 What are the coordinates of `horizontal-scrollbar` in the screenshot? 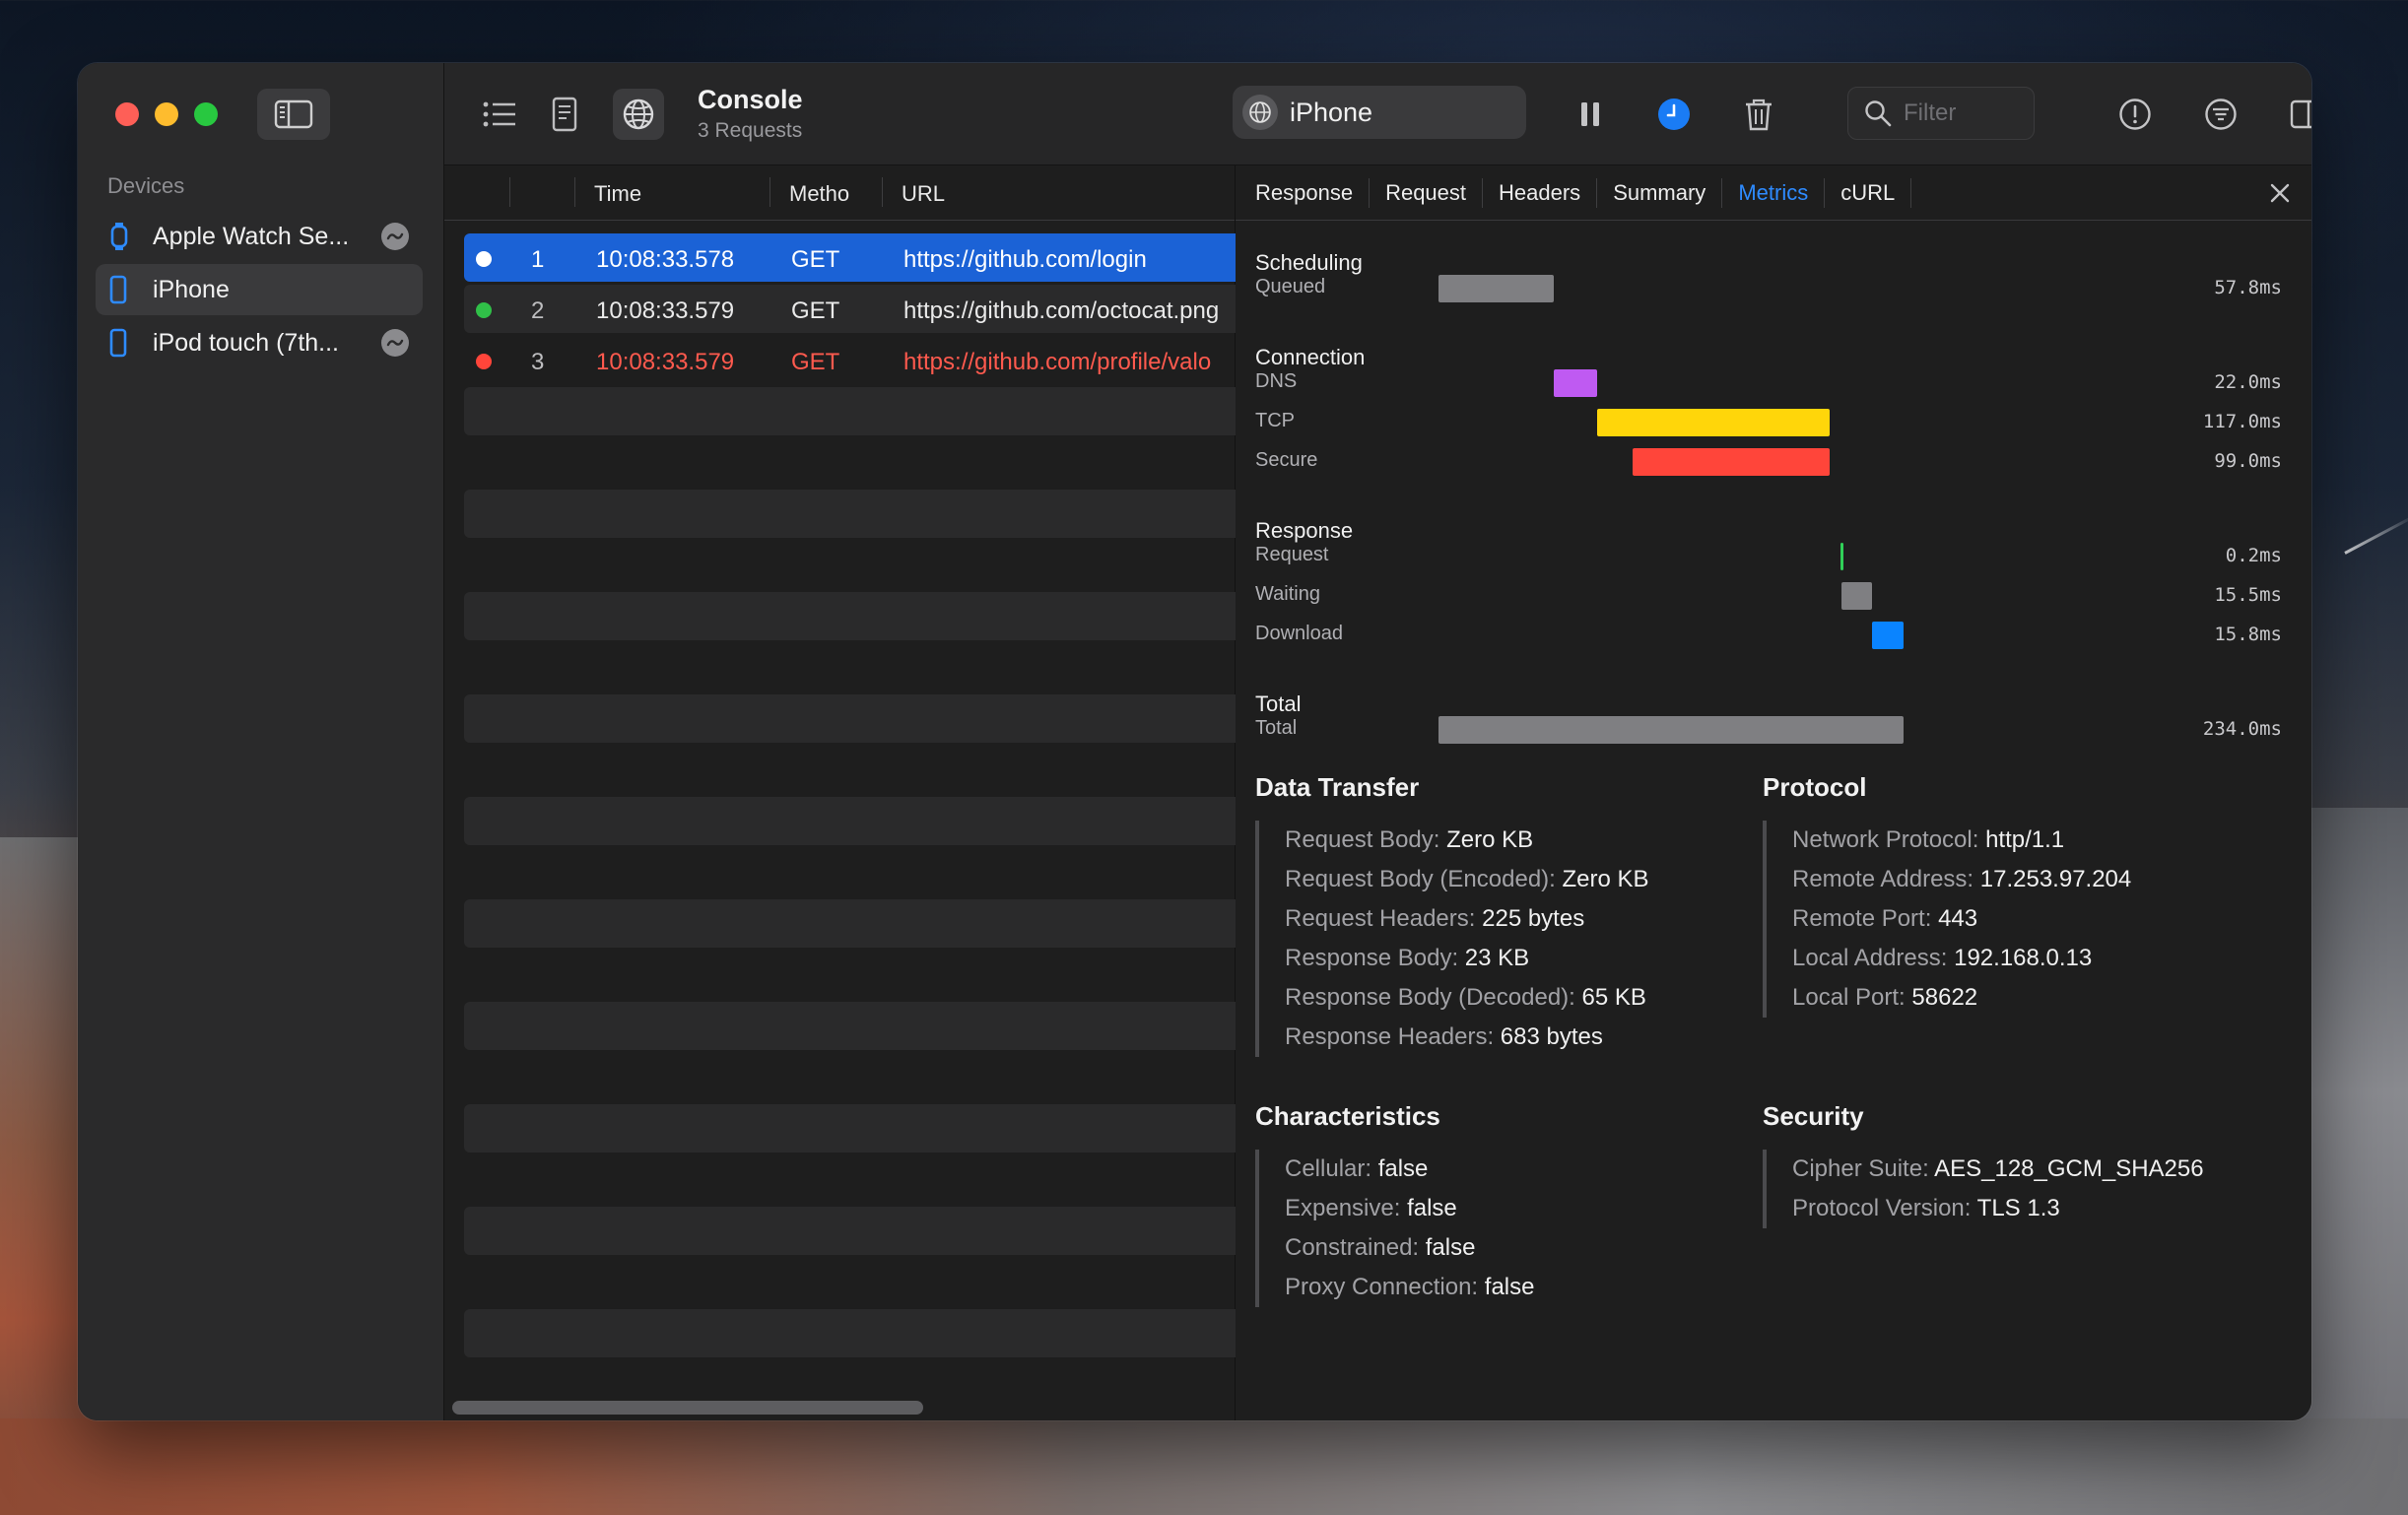 It's located at (687, 1408).